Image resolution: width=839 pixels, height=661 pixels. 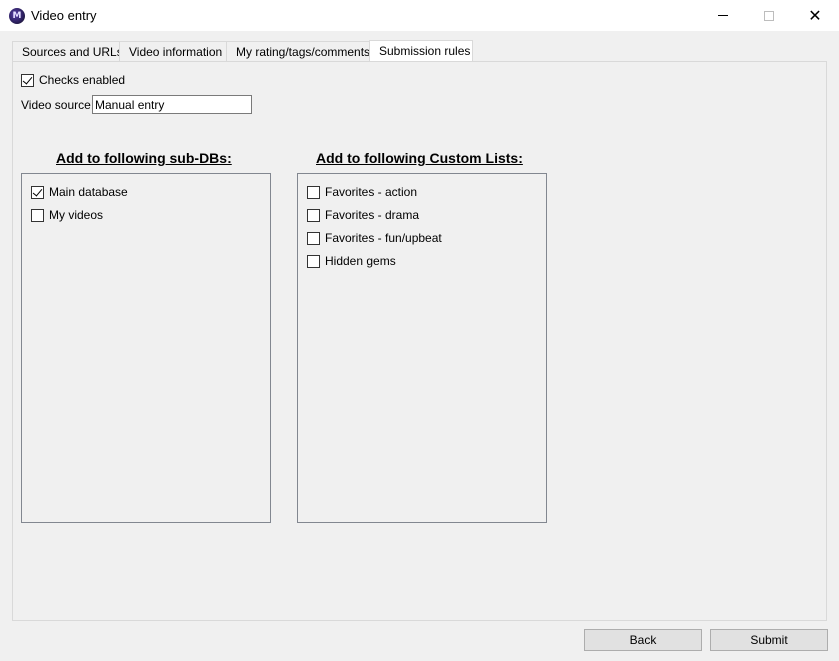 I want to click on list-item-label: My videos, so click(x=76, y=215).